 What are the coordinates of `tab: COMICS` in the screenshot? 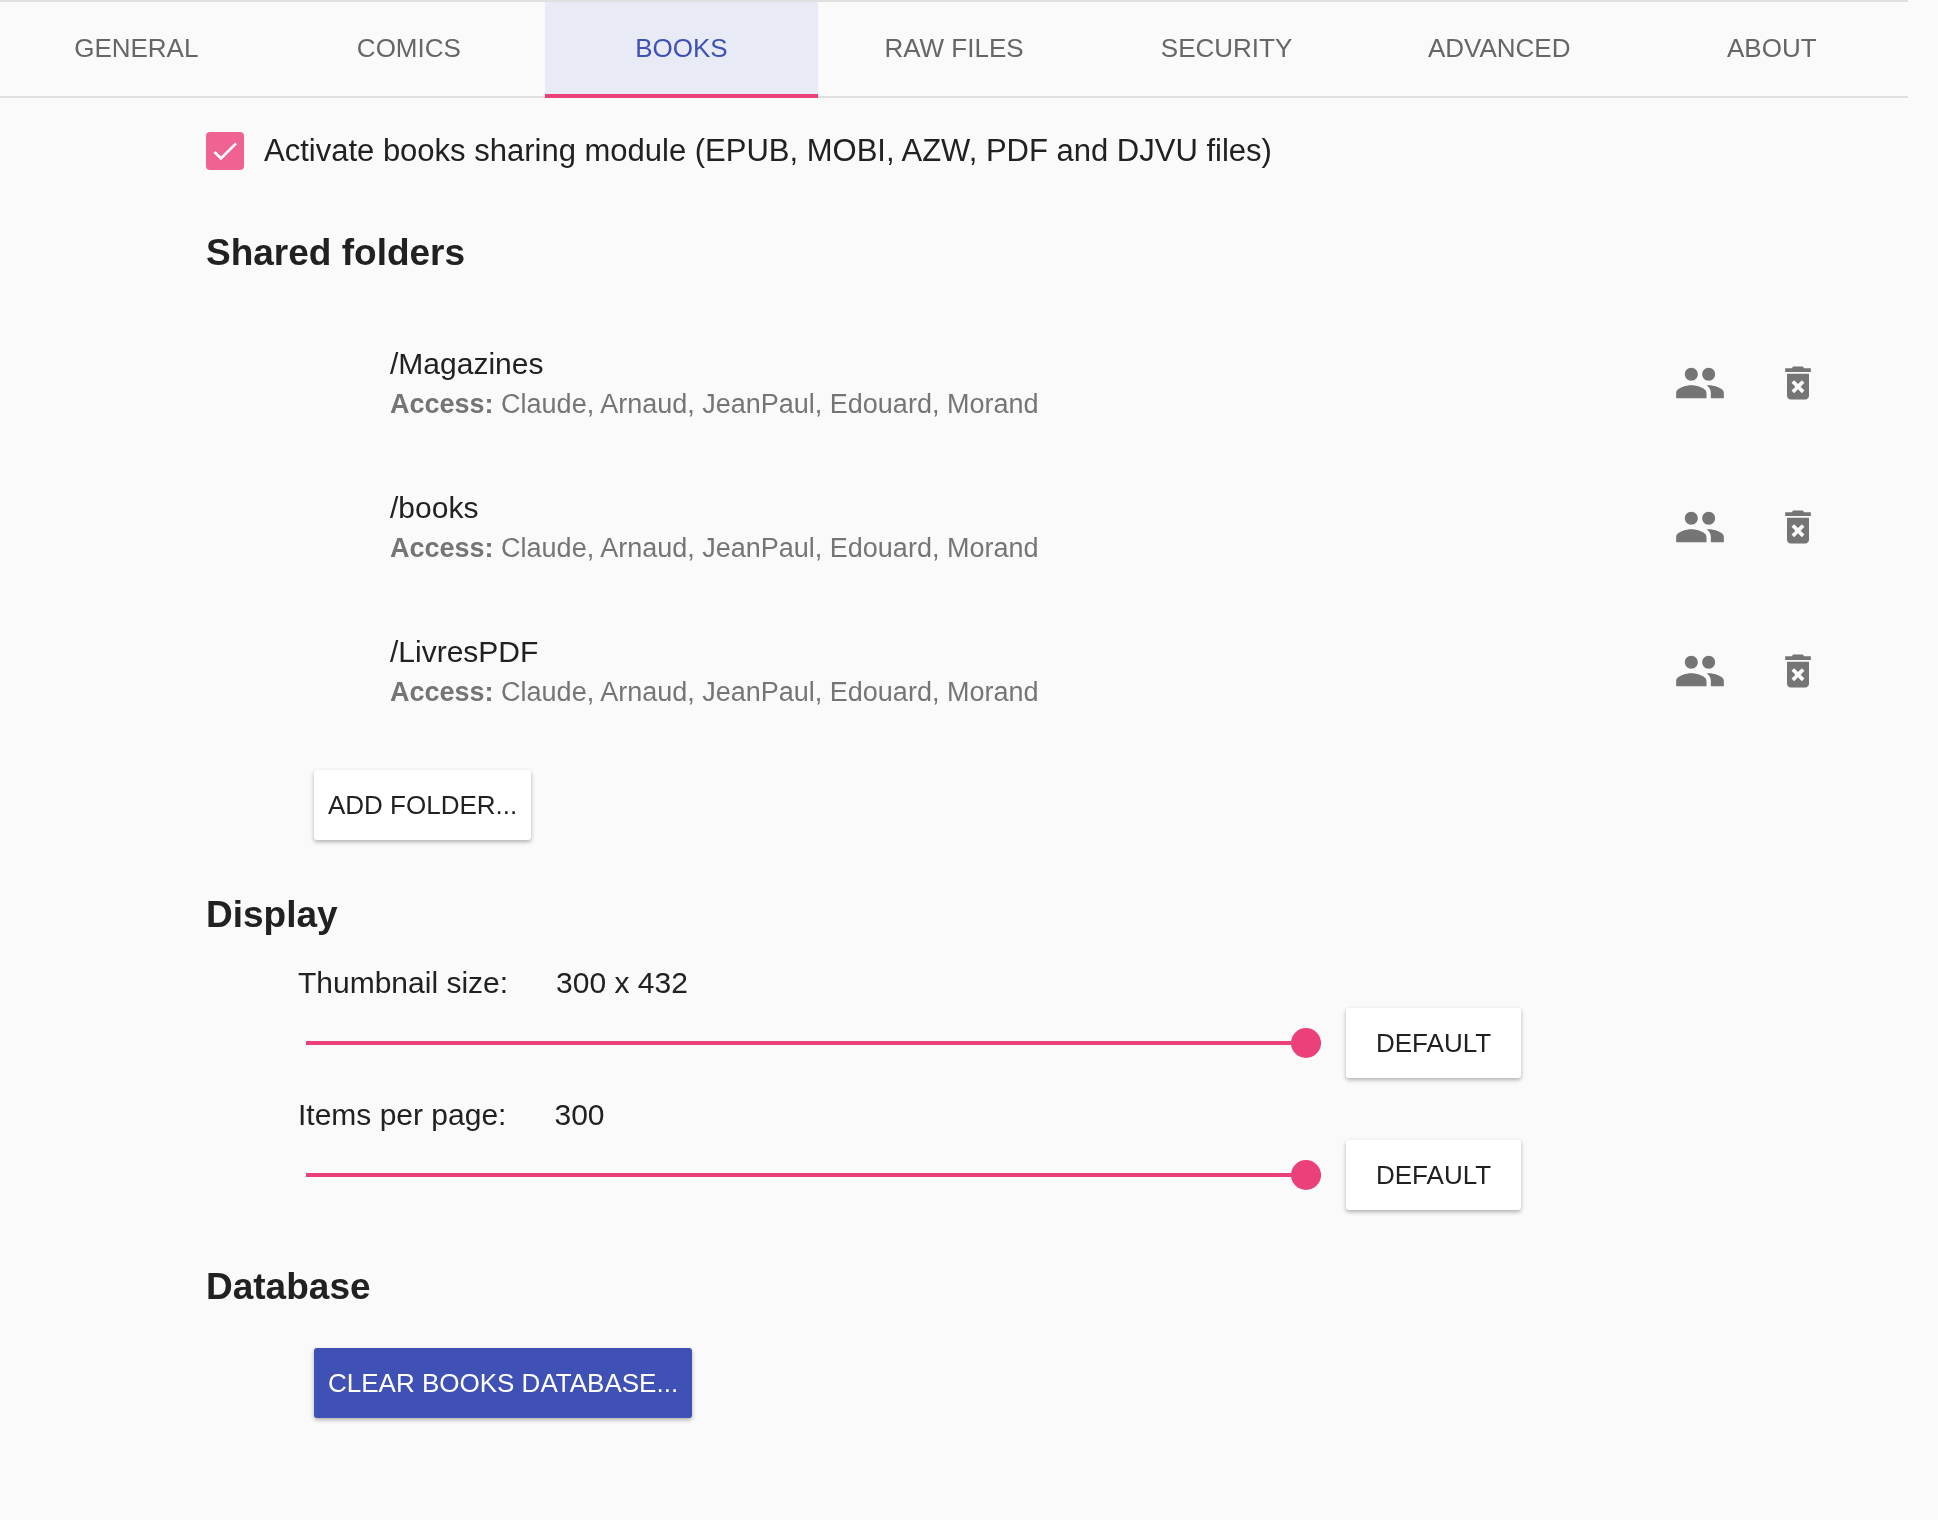 It's located at (409, 50).